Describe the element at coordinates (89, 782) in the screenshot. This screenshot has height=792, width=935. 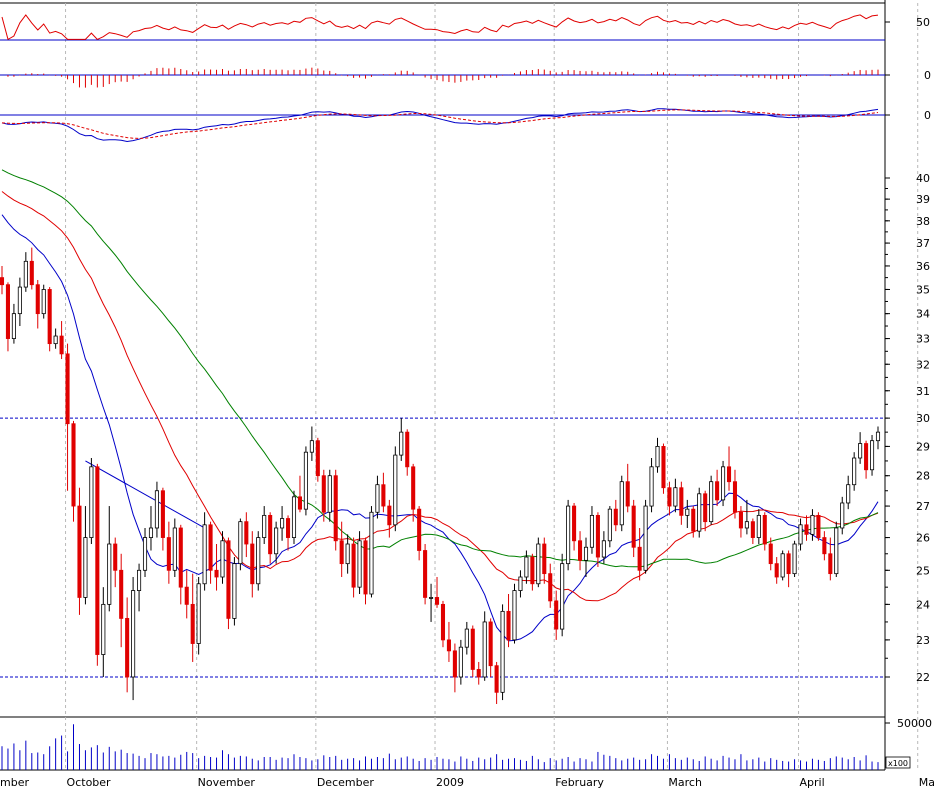
I see `month-label: October` at that location.